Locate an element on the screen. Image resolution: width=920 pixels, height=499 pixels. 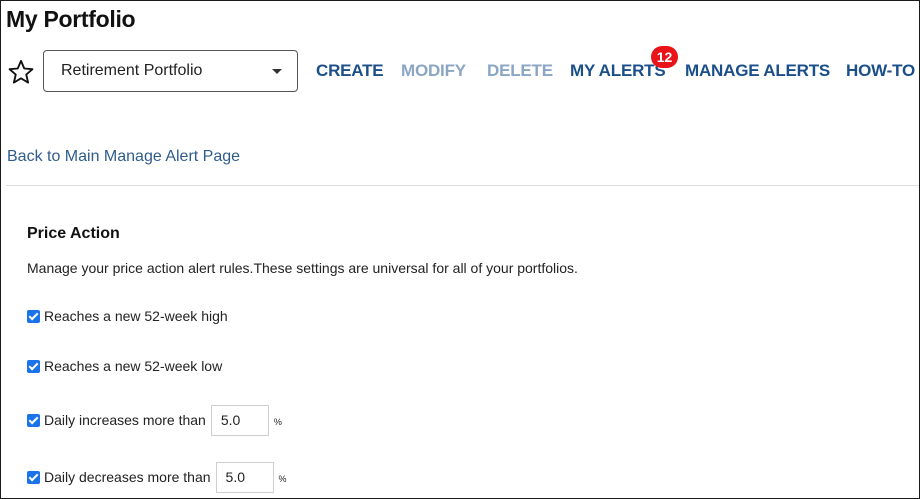
rule-daily-increase: Daily increases more than % is located at coordinates (154, 420).